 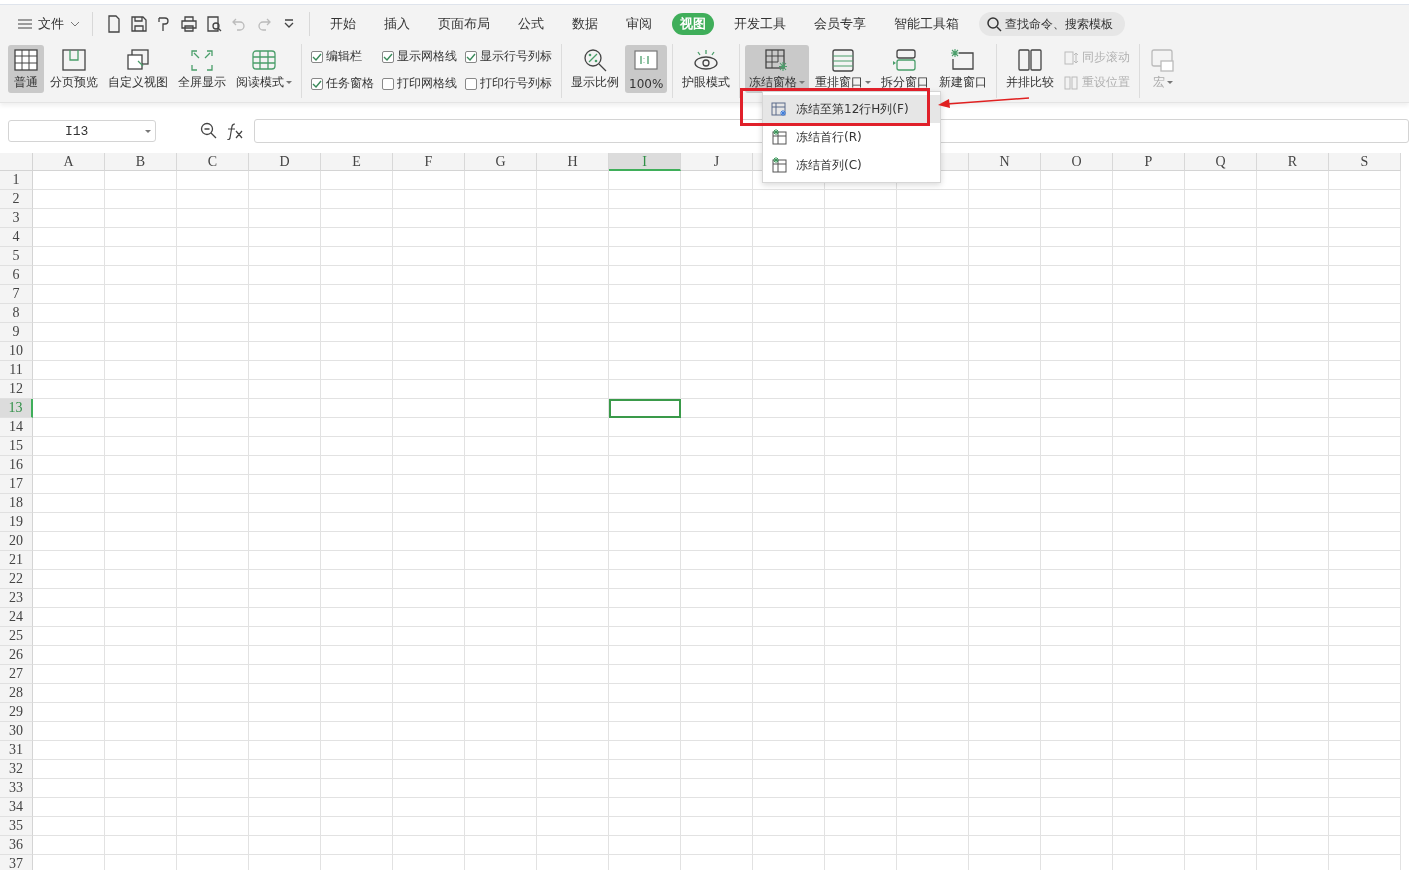 I want to click on expand-icon, so click(x=202, y=60).